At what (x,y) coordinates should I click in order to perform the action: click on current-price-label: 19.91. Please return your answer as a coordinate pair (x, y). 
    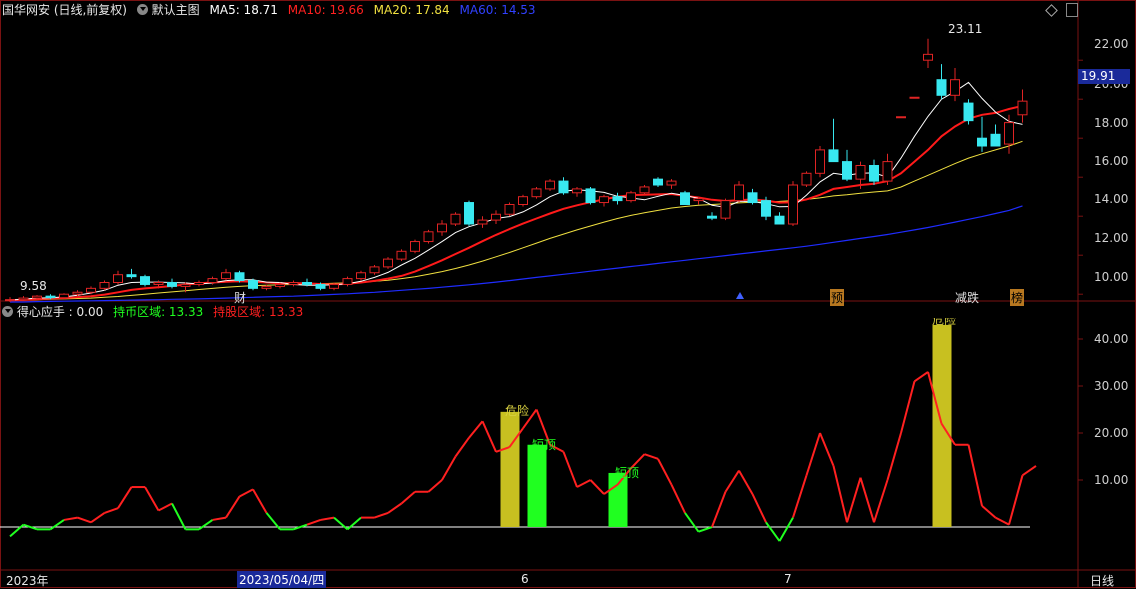
    Looking at the image, I should click on (1104, 76).